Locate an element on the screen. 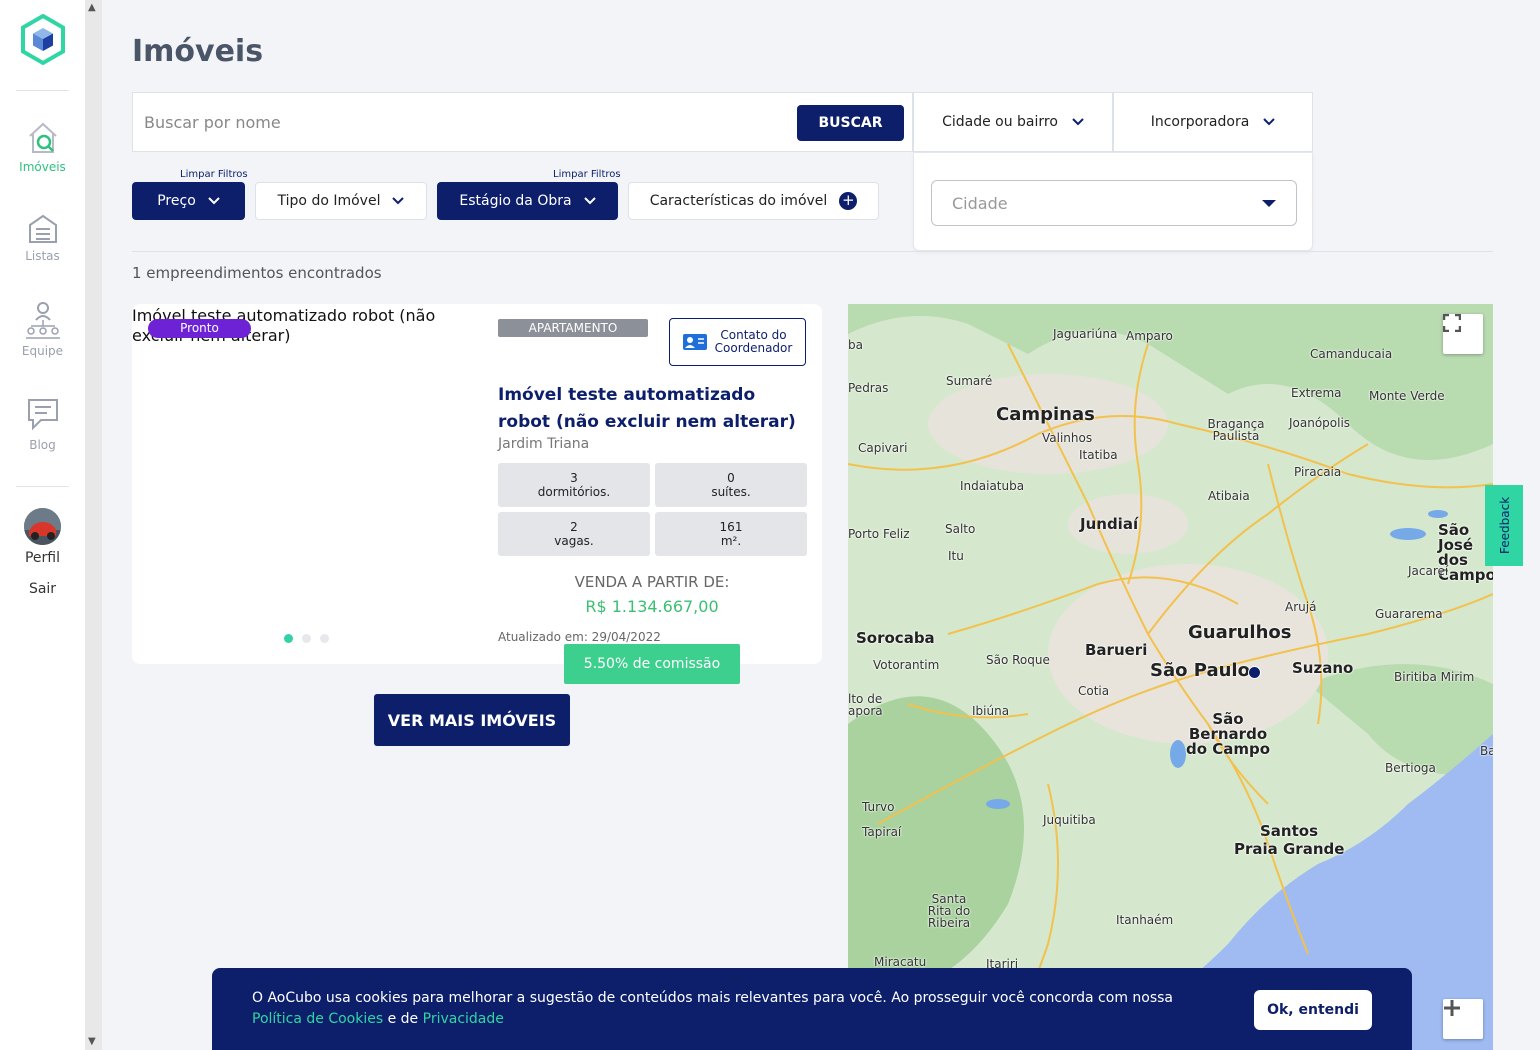 This screenshot has width=1540, height=1050. search-input is located at coordinates (458, 122).